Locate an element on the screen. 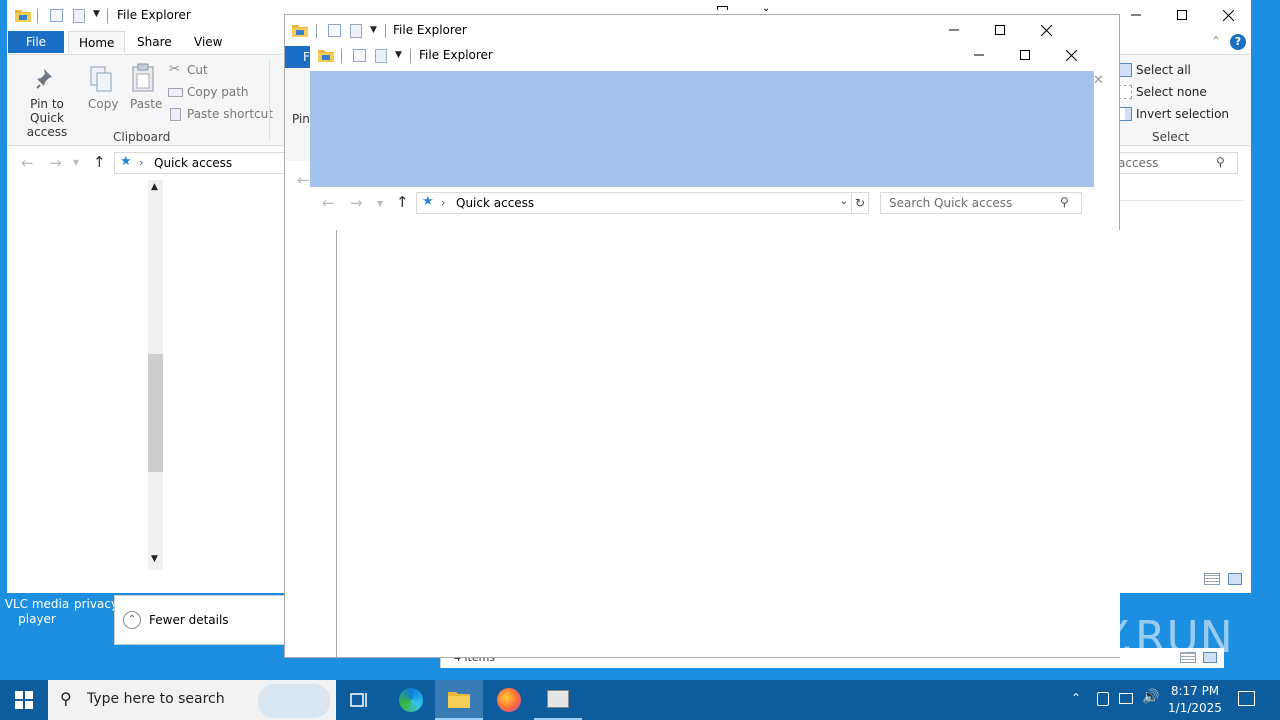 This screenshot has width=1280, height=720. start-button is located at coordinates (24, 700).